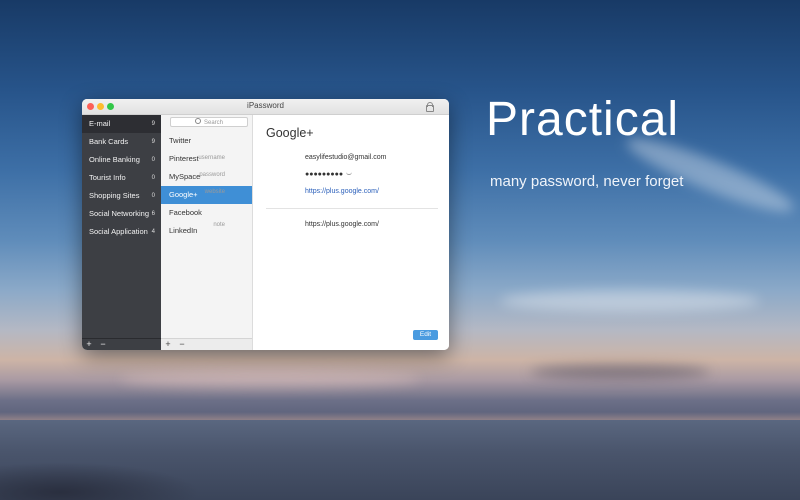 This screenshot has width=800, height=500. I want to click on password-value: ●●●●●●●●●, so click(324, 174).